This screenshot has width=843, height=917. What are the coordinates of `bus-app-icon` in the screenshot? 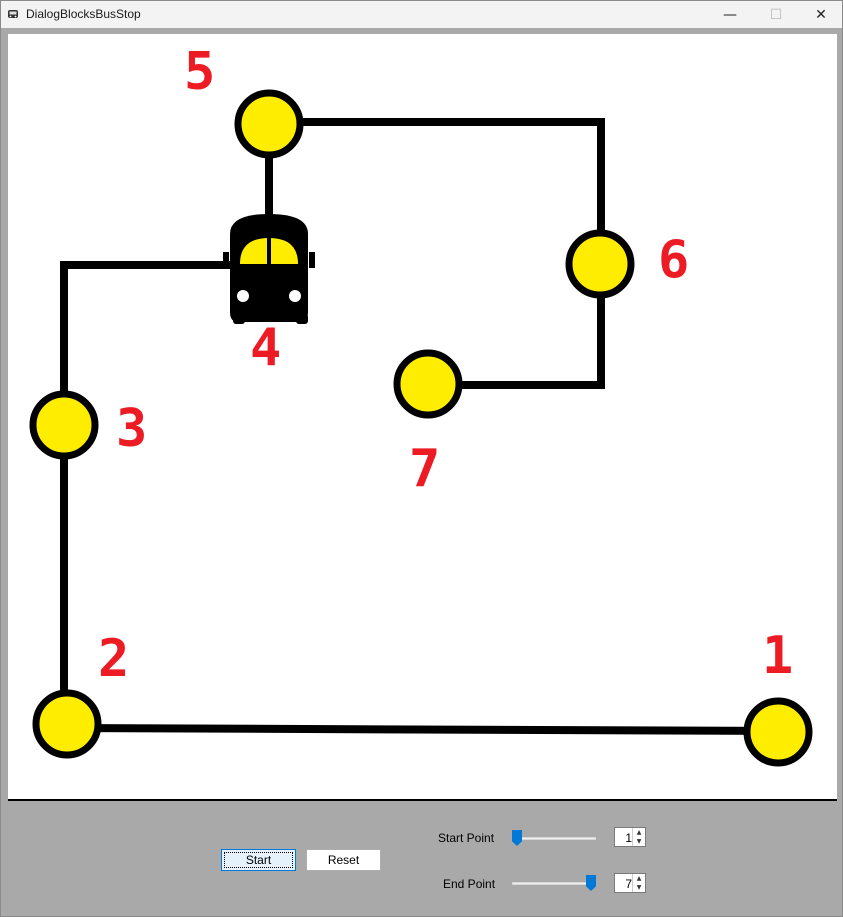 It's located at (13, 14).